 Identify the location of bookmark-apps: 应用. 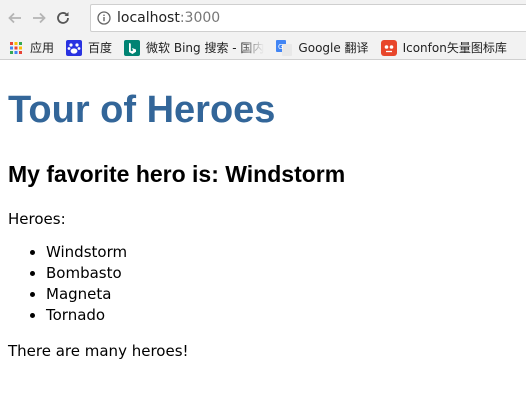
(31, 47).